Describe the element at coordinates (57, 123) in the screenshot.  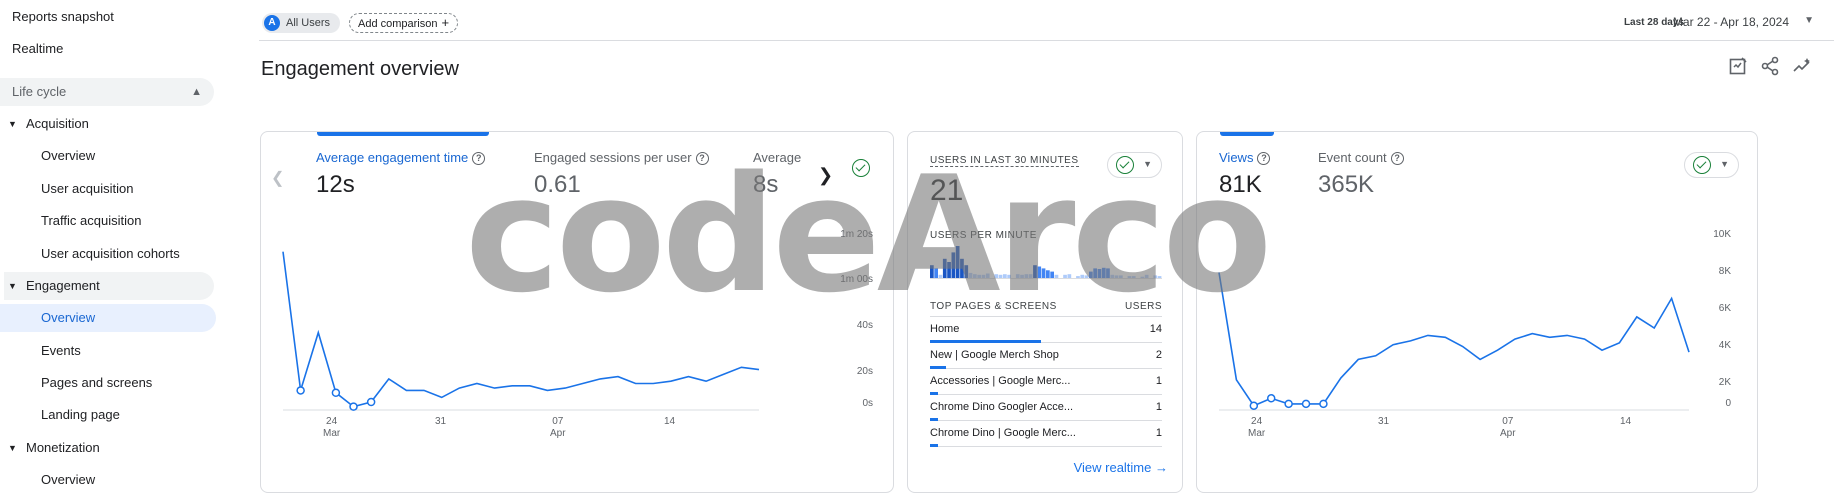
I see `nav-acquisition-label: Acquisition` at that location.